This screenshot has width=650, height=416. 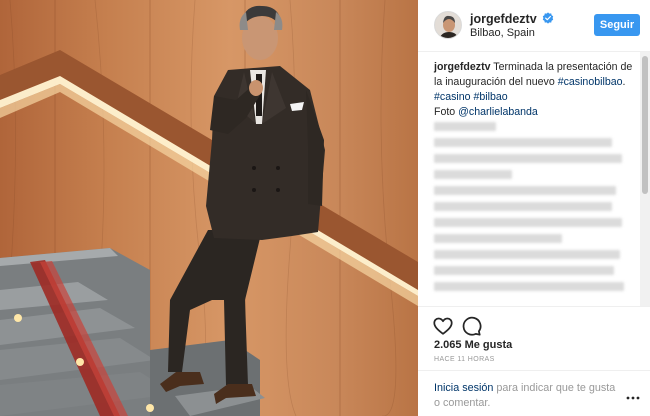 What do you see at coordinates (462, 67) in the screenshot?
I see `caption-username: jorgefdeztv` at bounding box center [462, 67].